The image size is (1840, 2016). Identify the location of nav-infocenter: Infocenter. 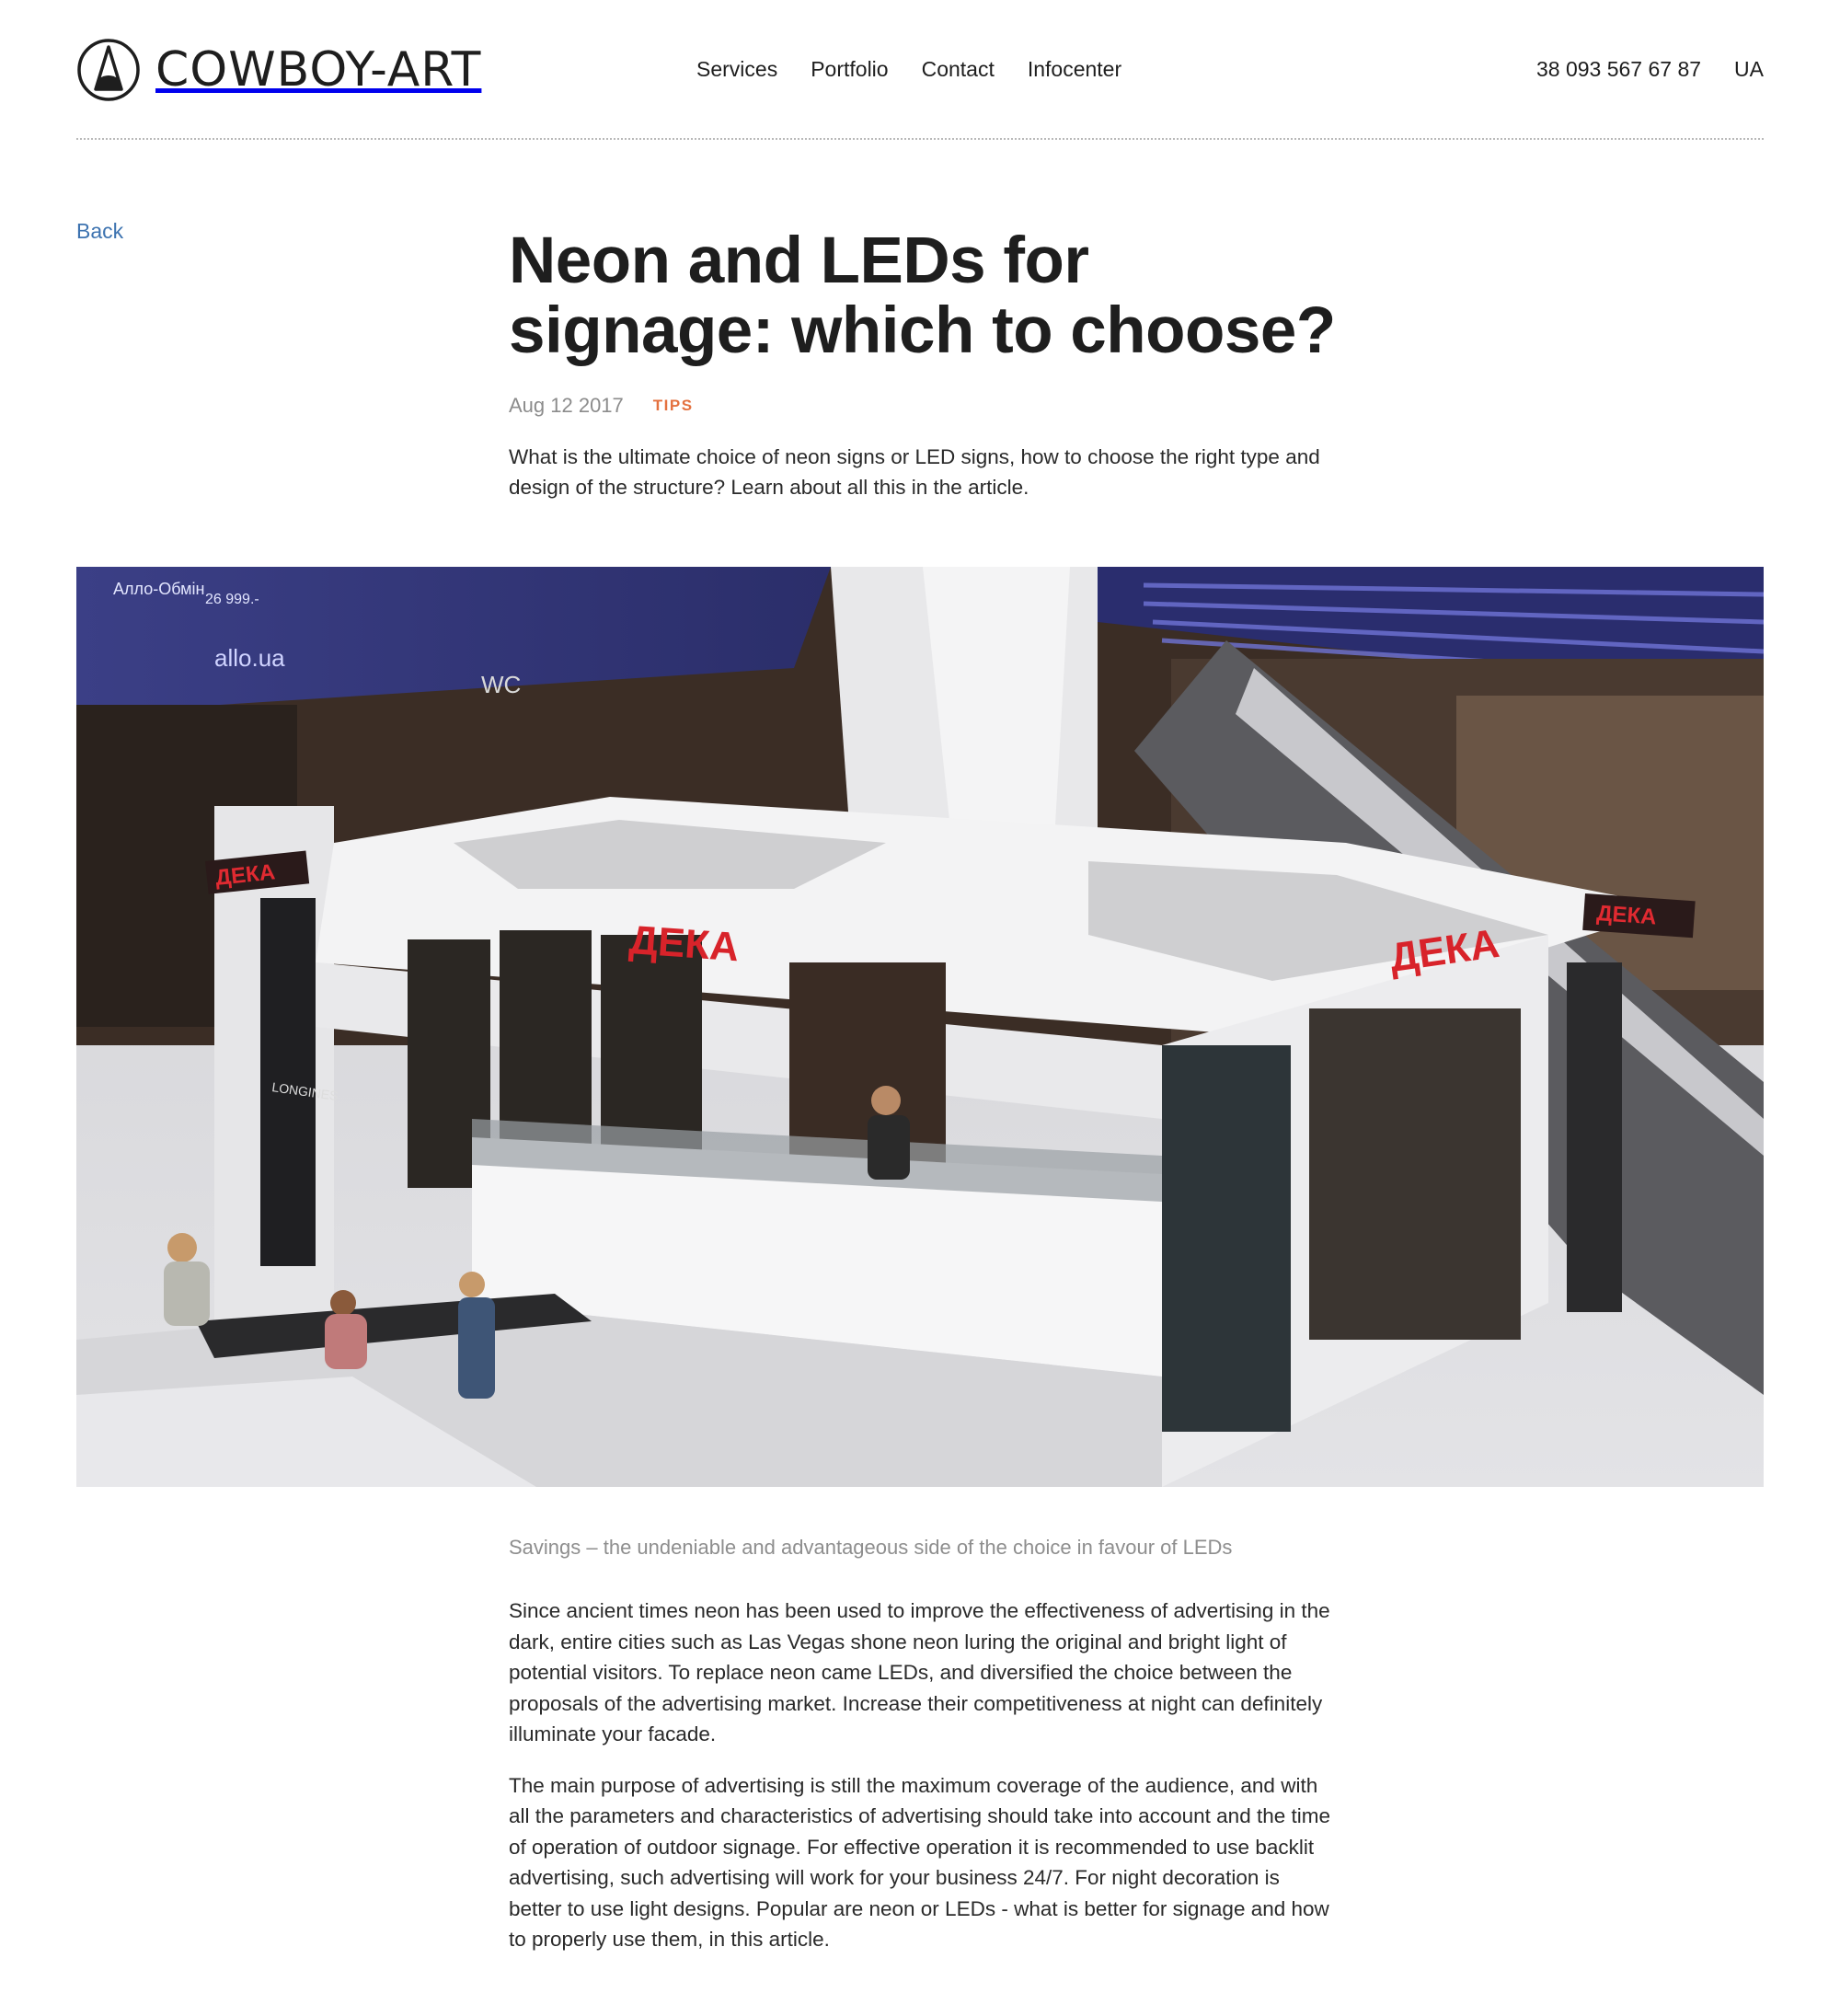
(1074, 69).